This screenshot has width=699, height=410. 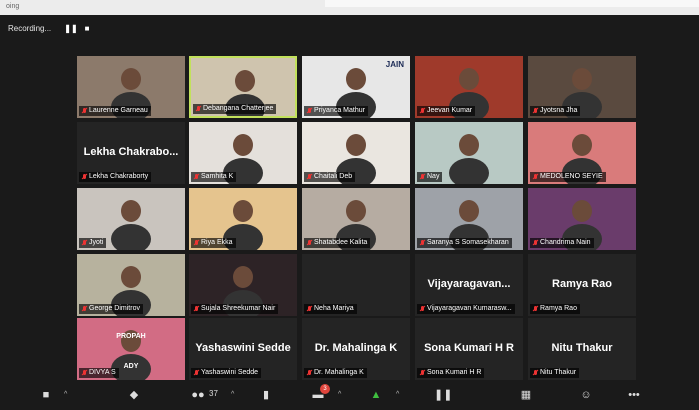 I want to click on participant-name-label: Debangana Chatterjee, so click(x=235, y=109).